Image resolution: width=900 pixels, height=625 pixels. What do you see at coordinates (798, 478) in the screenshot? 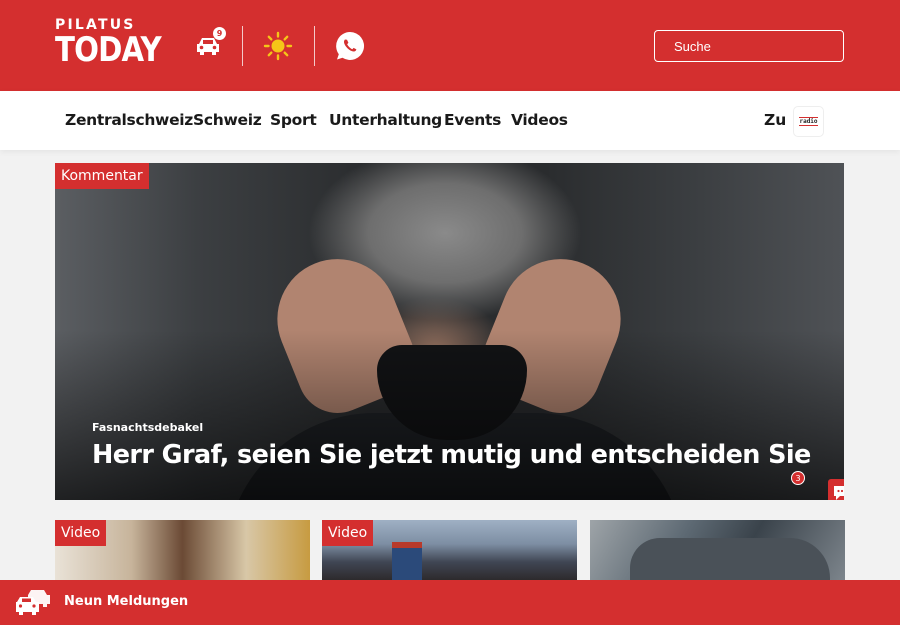
I see `comment-count-badge: 3` at bounding box center [798, 478].